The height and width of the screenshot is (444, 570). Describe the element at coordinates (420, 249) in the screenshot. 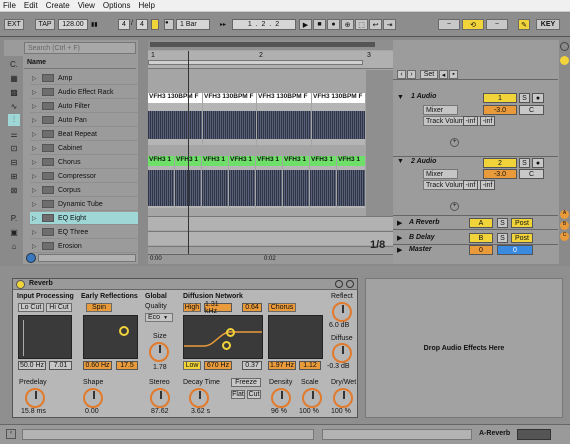

I see `track-name: Master` at that location.